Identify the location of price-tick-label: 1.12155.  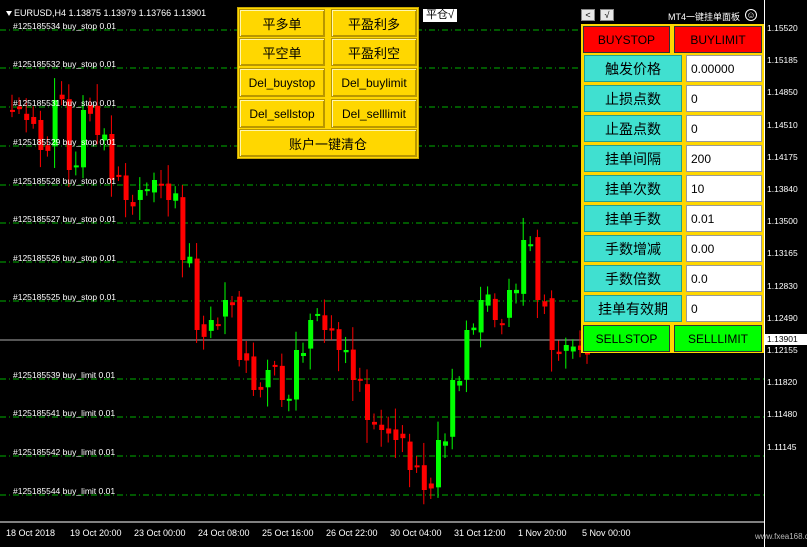
(782, 350).